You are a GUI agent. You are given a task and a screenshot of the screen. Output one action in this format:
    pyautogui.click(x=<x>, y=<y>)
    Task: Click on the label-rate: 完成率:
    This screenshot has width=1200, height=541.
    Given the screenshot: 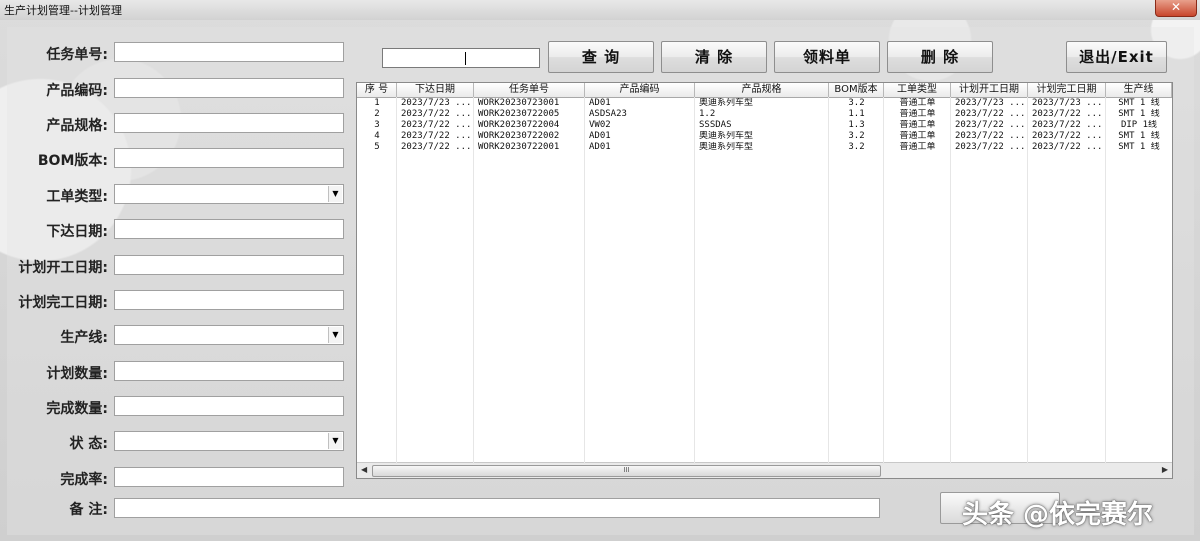 What is the action you would take?
    pyautogui.click(x=84, y=480)
    